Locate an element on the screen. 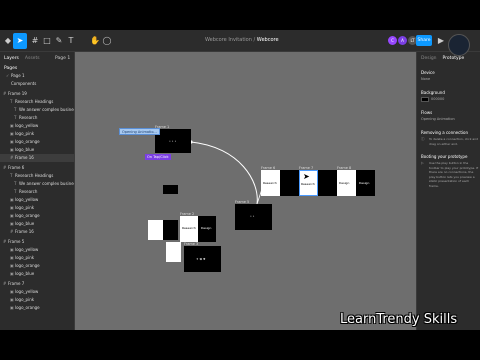 The width and height of the screenshot is (480, 360). page-item: Components is located at coordinates (37, 84).